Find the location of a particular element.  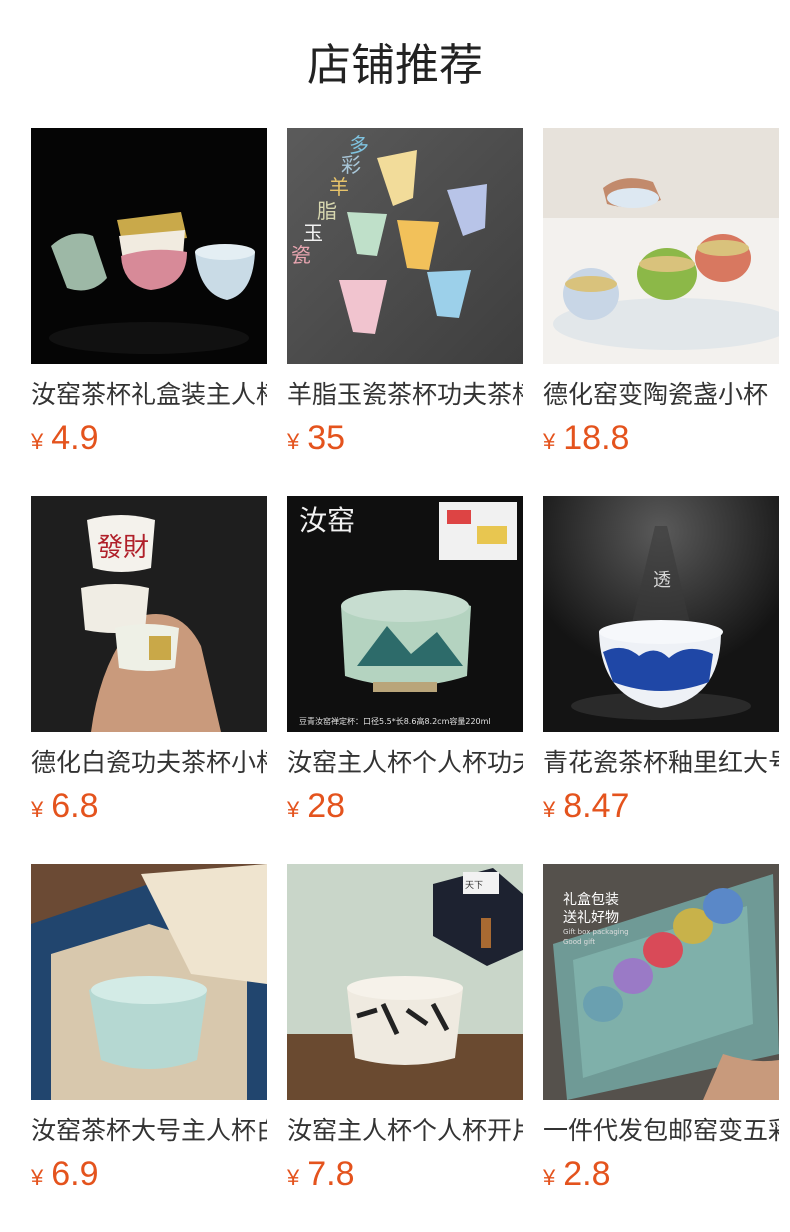

price-amount: 6.8 is located at coordinates (75, 806).